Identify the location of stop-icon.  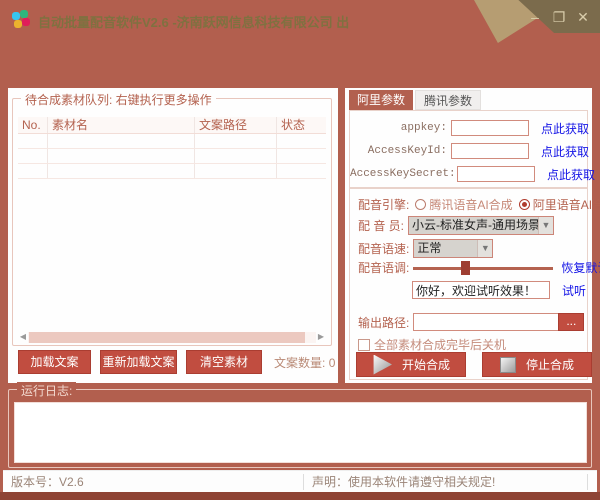
(507, 364).